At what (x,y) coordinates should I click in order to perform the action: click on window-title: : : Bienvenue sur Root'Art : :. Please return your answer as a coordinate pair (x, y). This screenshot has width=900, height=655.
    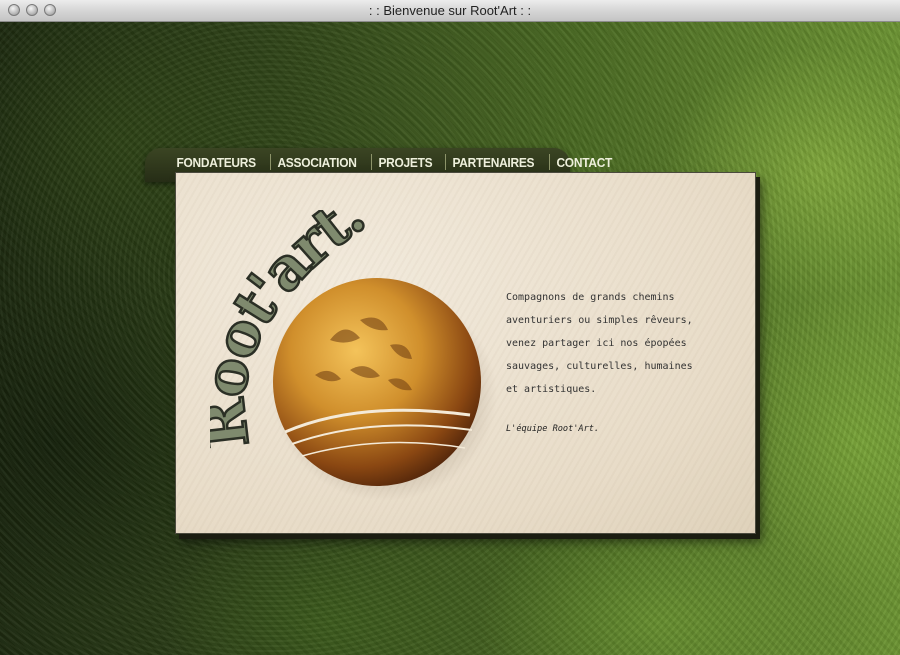
    Looking at the image, I should click on (450, 10).